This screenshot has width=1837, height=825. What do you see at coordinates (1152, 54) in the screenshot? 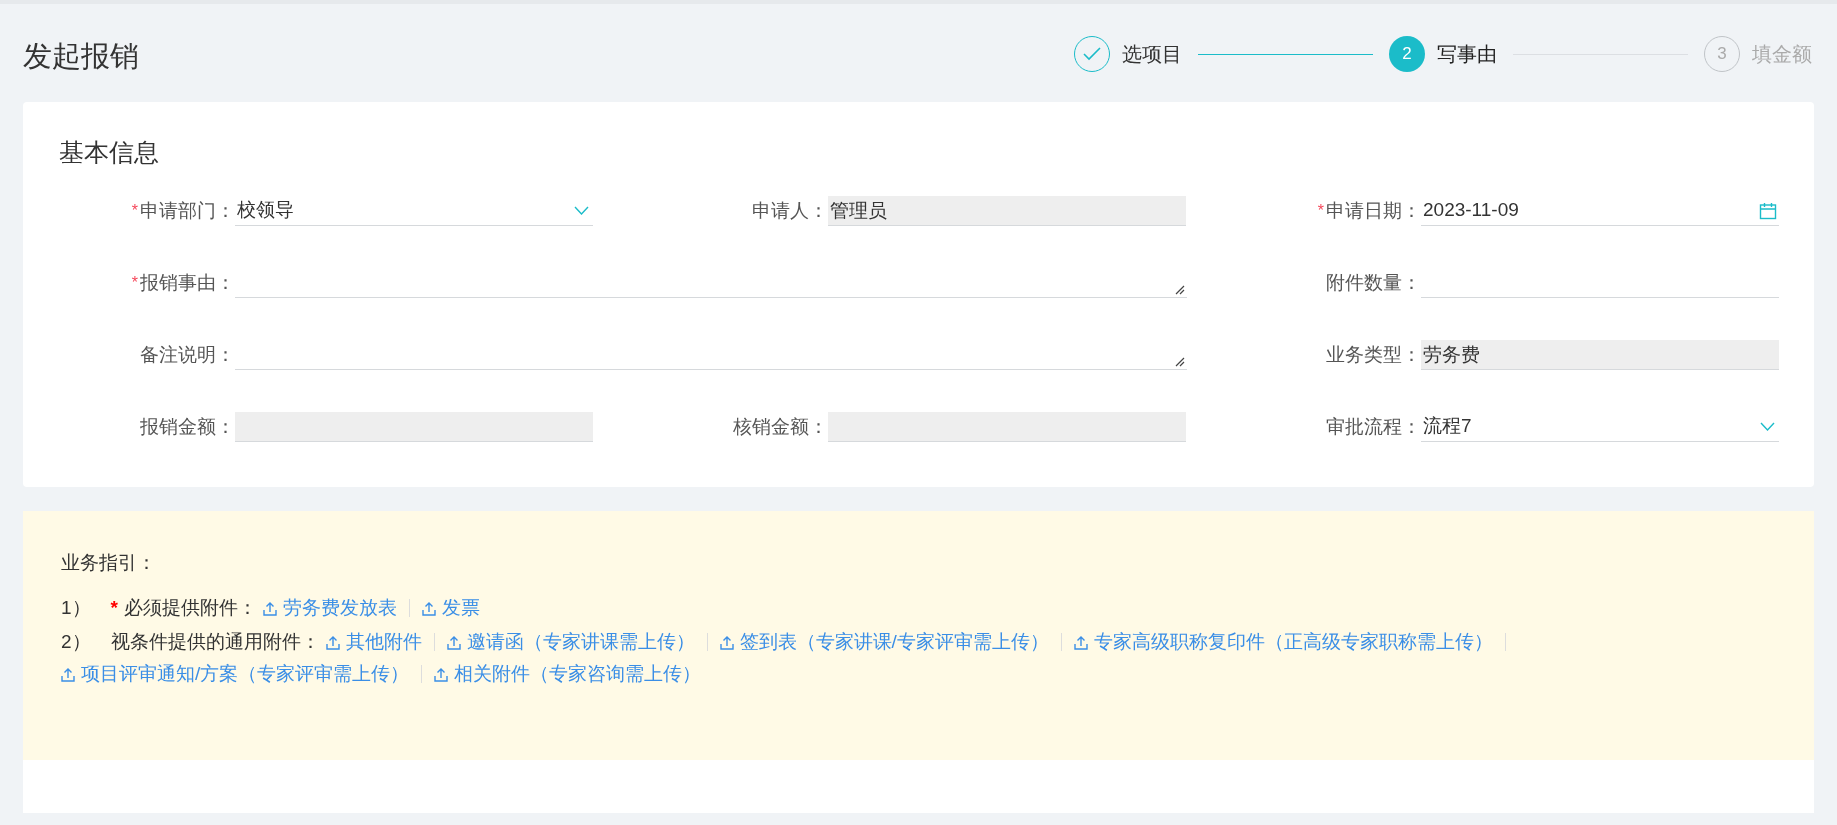
I see `step-label: 选项目` at bounding box center [1152, 54].